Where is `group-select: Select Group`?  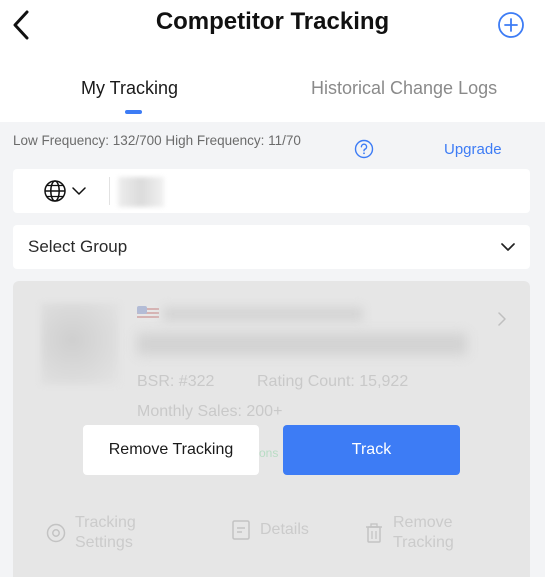
group-select: Select Group is located at coordinates (271, 247).